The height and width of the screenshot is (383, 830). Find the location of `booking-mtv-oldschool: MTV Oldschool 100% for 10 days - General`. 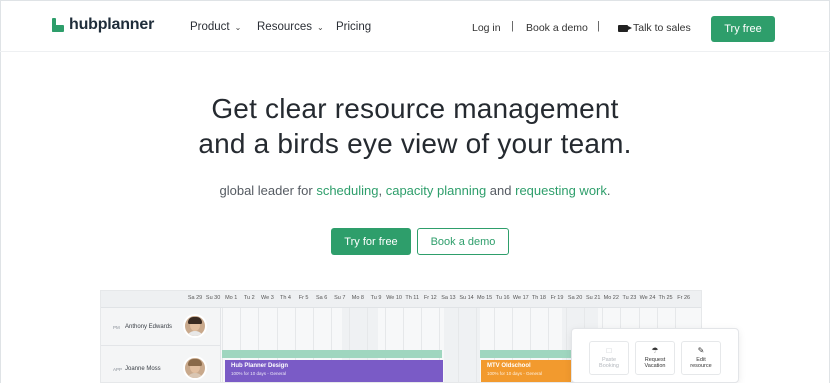

booking-mtv-oldschool: MTV Oldschool 100% for 10 days - General is located at coordinates (526, 371).